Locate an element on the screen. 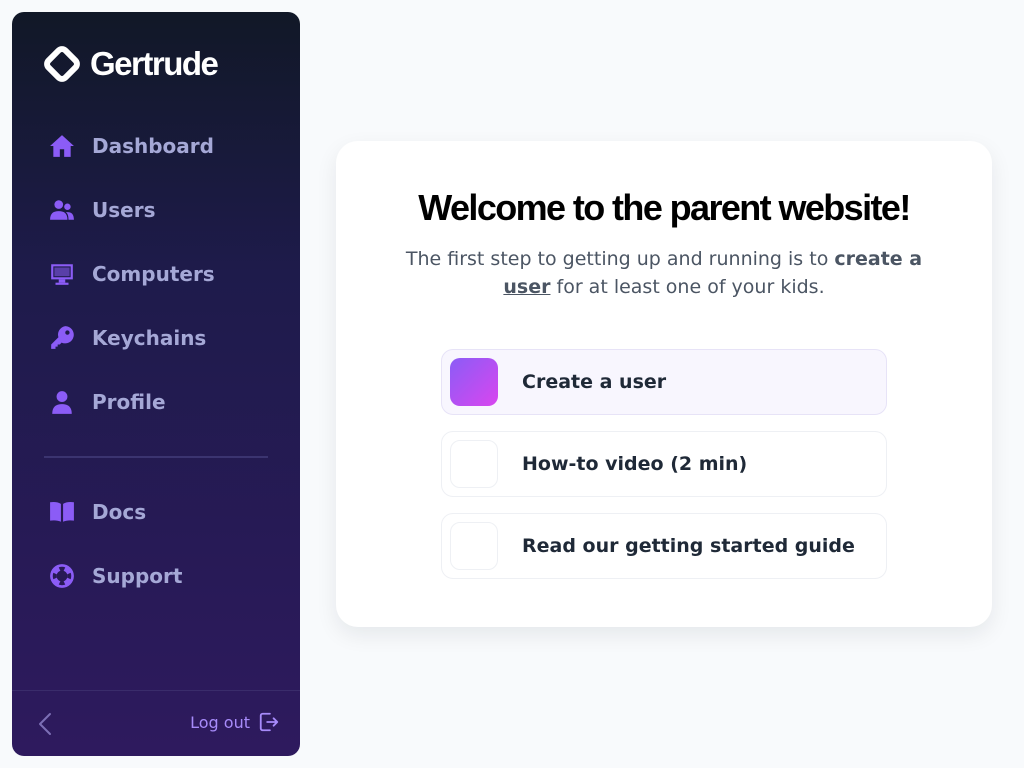  guide-icon is located at coordinates (474, 546).